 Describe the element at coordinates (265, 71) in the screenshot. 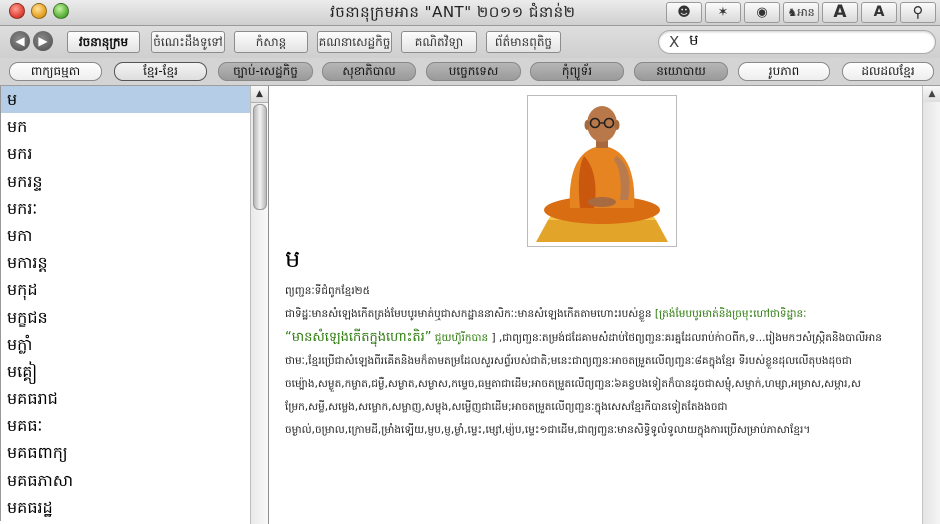

I see `category-law-economics: ច្បាប់-សេដ្ឋកិច្ច` at that location.